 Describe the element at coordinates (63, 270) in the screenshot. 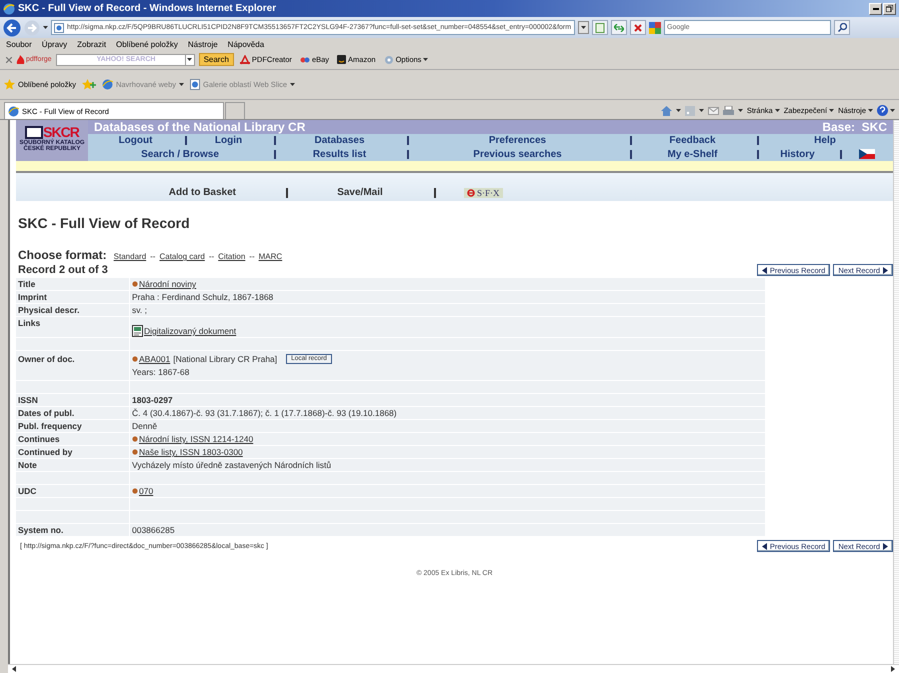

I see `record-position: Record 2 out of 3` at that location.